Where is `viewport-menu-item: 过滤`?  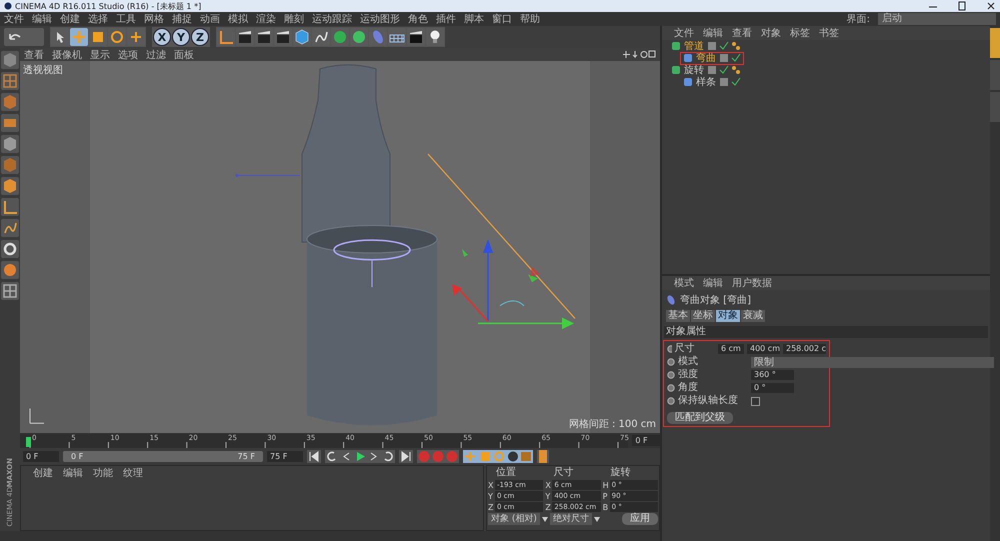 viewport-menu-item: 过滤 is located at coordinates (156, 55).